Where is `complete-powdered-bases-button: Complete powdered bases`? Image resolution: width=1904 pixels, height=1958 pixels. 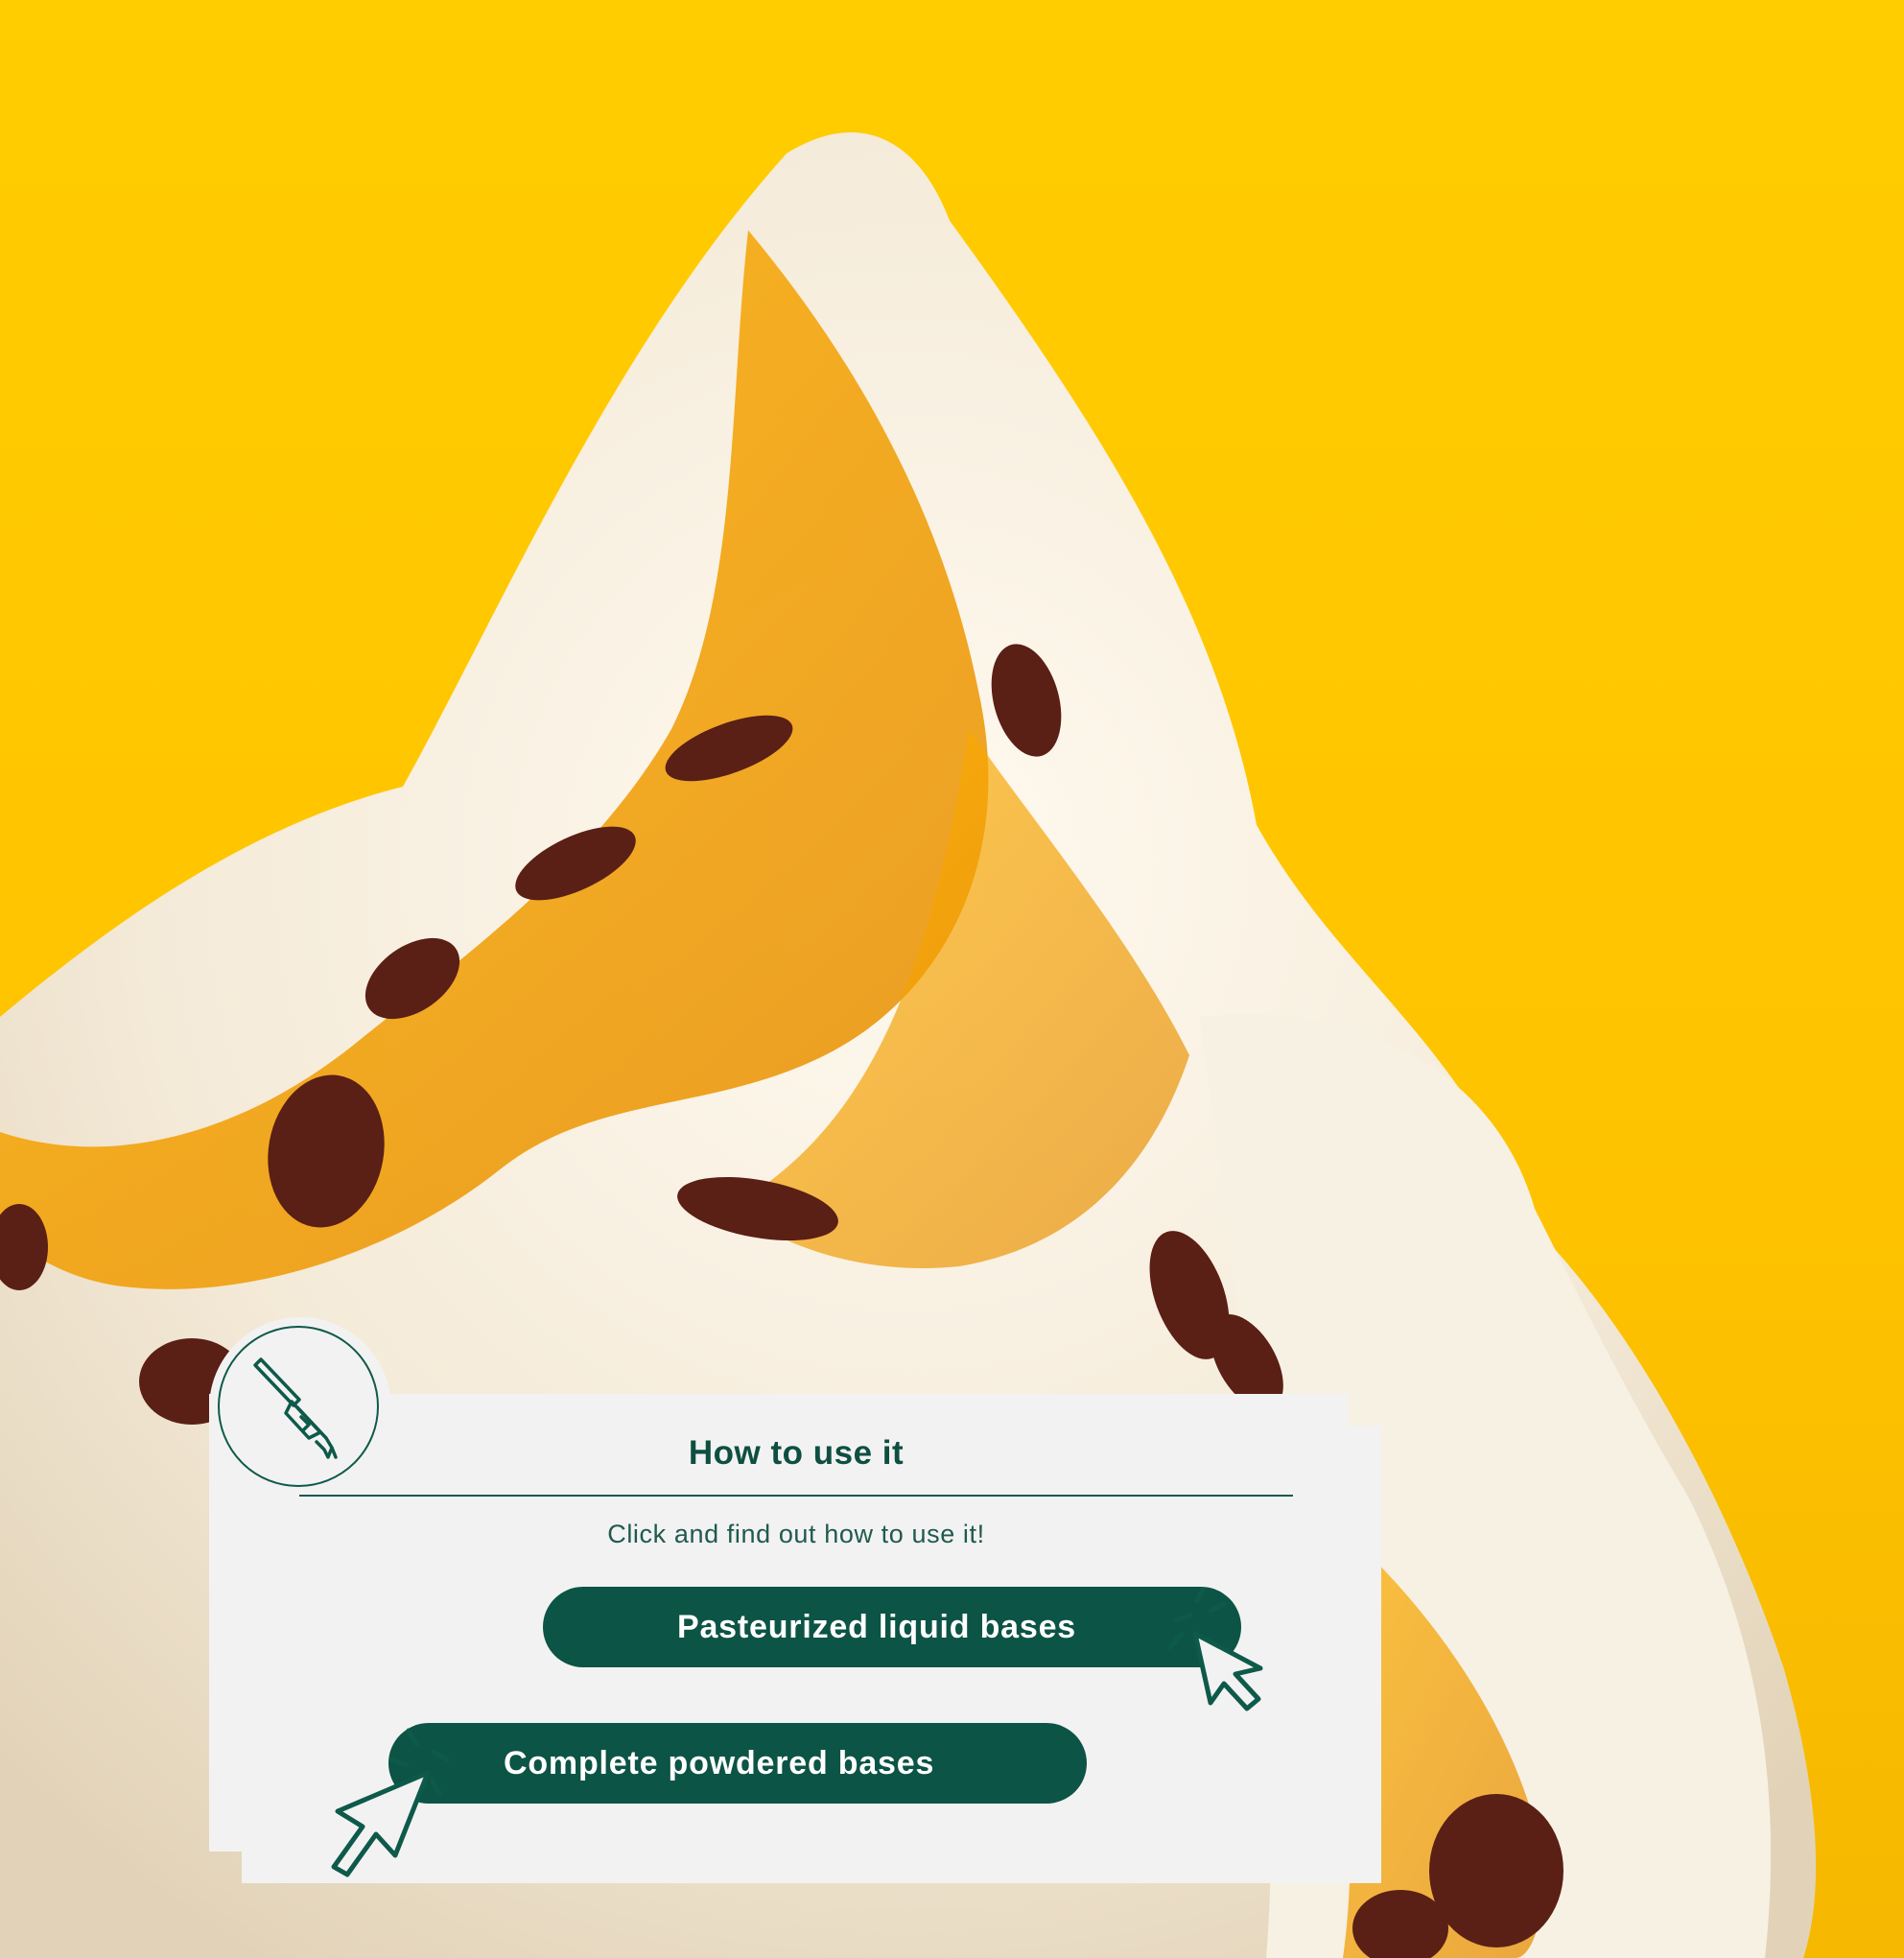 complete-powdered-bases-button: Complete powdered bases is located at coordinates (738, 1763).